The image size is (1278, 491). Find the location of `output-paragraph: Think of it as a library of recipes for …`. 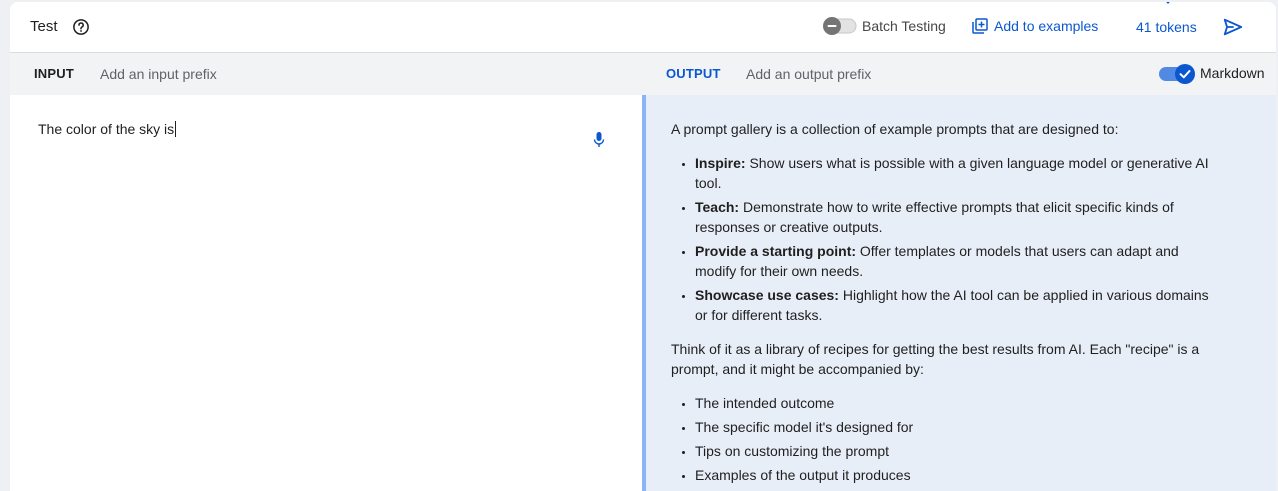

output-paragraph: Think of it as a library of recipes for … is located at coordinates (935, 359).